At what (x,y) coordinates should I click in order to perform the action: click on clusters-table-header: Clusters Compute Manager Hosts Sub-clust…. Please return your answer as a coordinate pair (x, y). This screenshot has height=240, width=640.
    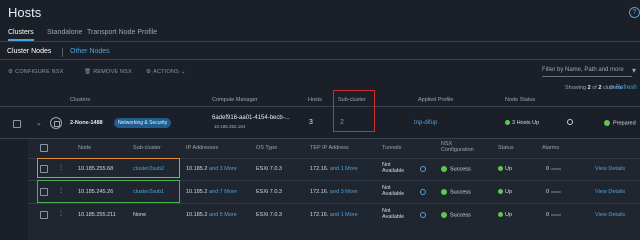
    Looking at the image, I should click on (320, 100).